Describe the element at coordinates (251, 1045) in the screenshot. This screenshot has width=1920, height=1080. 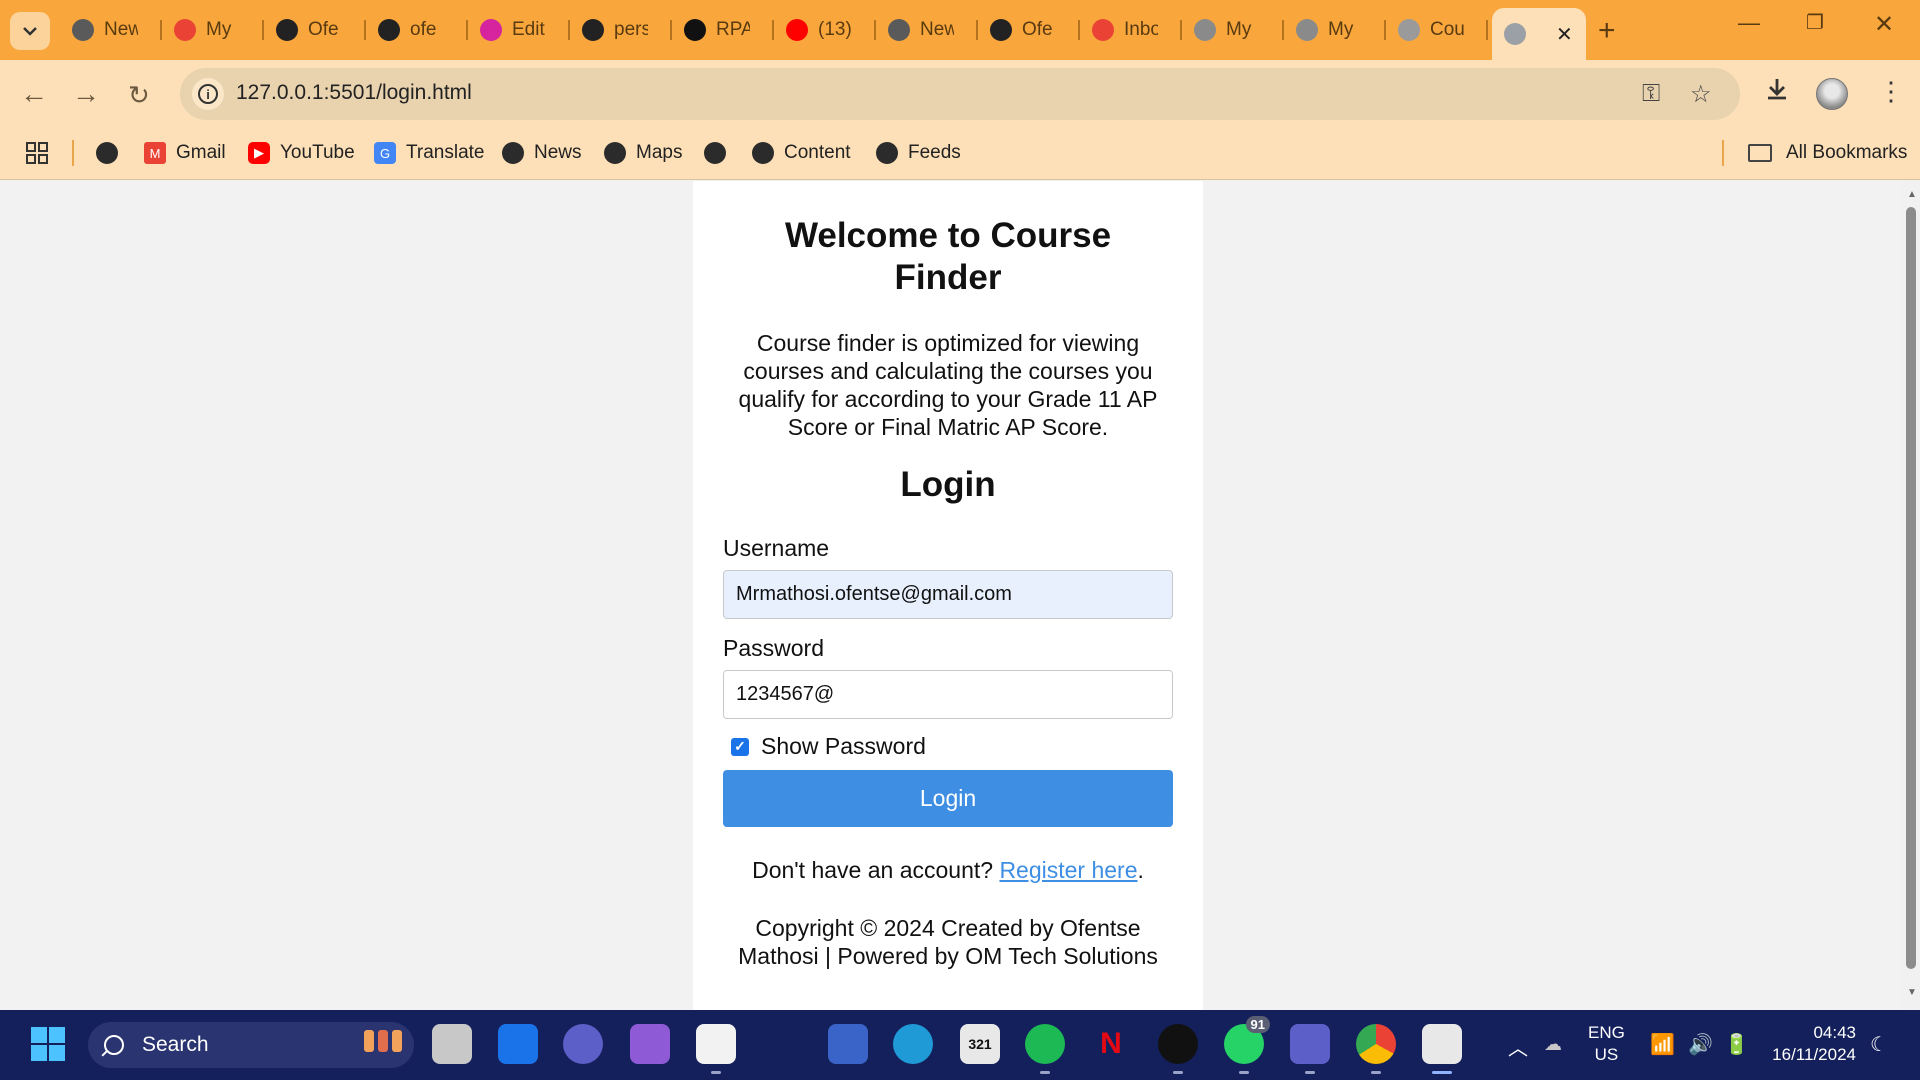
I see `taskbar-search: Search` at that location.